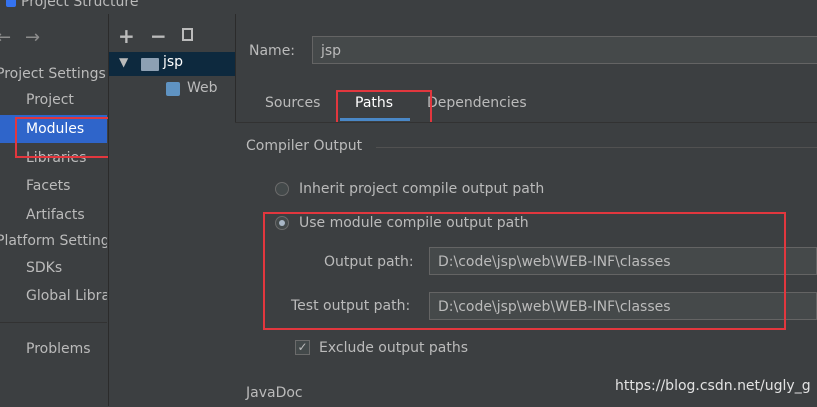 The height and width of the screenshot is (407, 817). What do you see at coordinates (66, 296) in the screenshot?
I see `sidebar-item-global-libraries: Global Libraries` at bounding box center [66, 296].